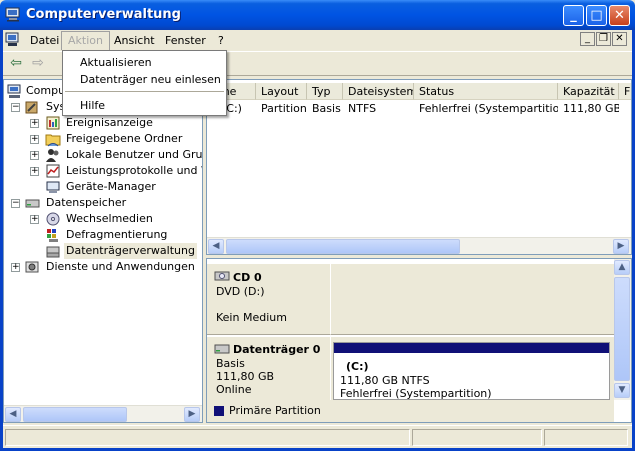  I want to click on maximize-icon: □, so click(596, 15).